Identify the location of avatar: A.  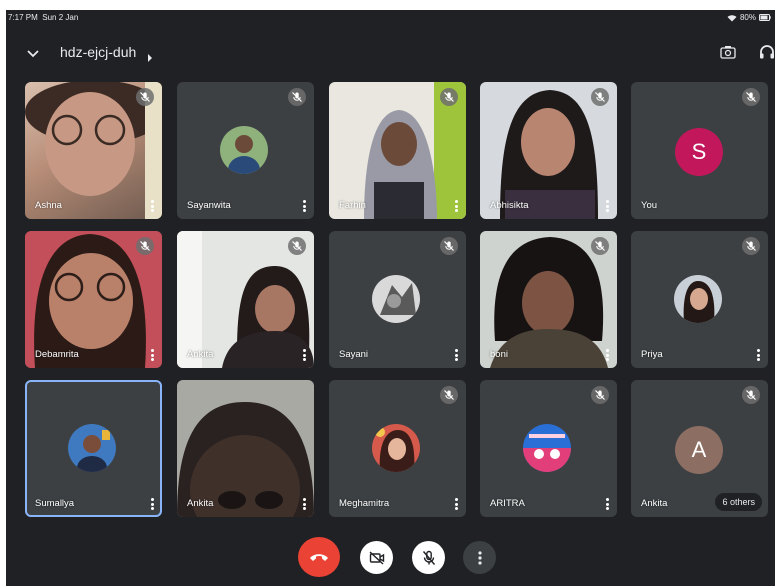
(699, 450).